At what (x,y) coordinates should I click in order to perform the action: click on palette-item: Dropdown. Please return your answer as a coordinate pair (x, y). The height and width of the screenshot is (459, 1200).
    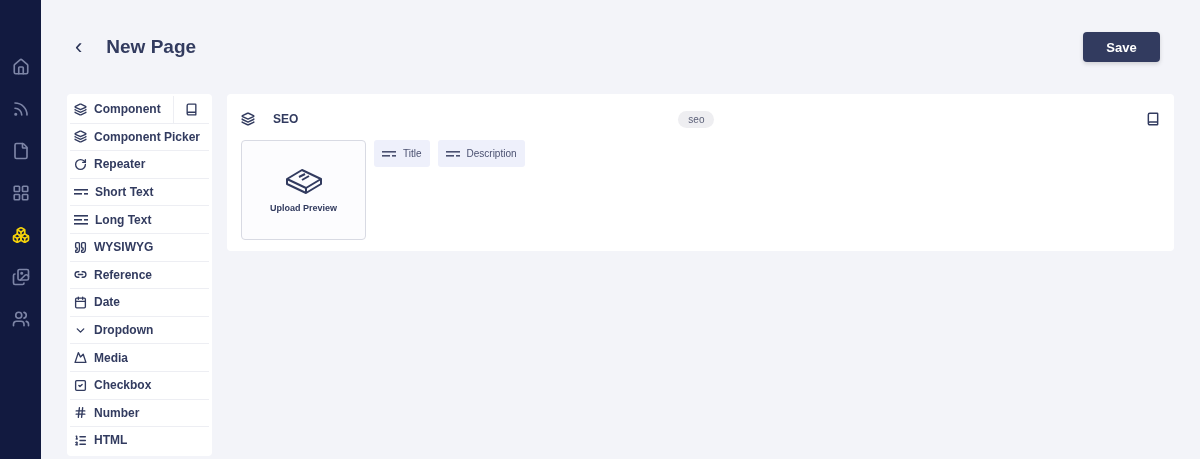
    Looking at the image, I should click on (139, 330).